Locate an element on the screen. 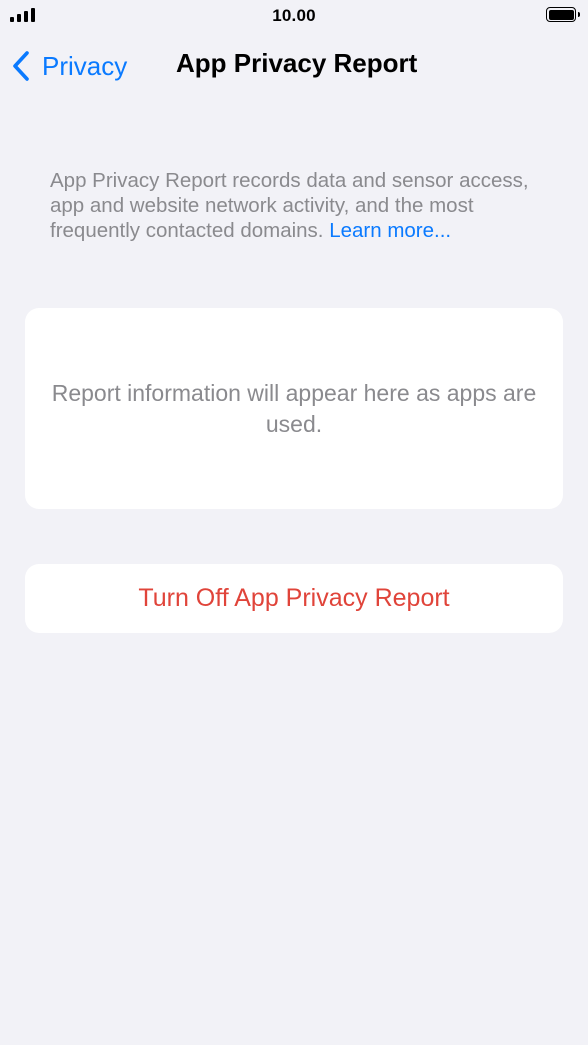 Image resolution: width=588 pixels, height=1045 pixels. back-label: Privacy is located at coordinates (85, 65).